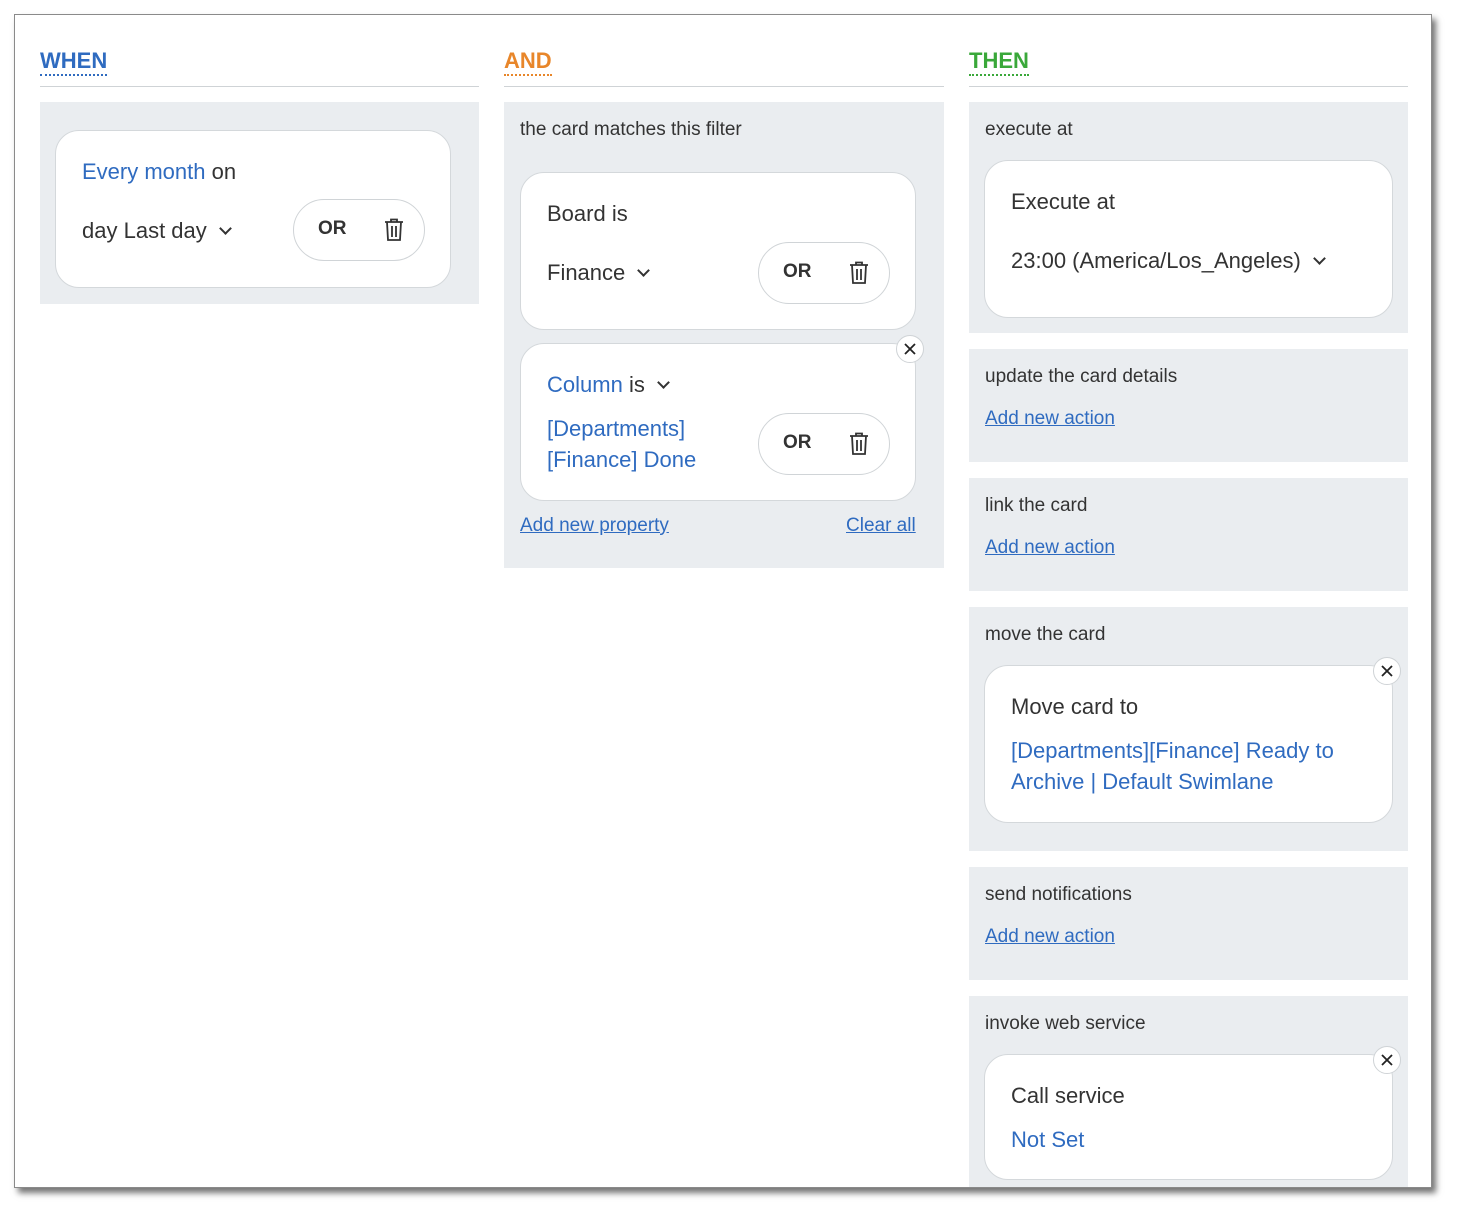  I want to click on execute-card: Execute at 23:00 (America/Los_Angeles), so click(1188, 239).